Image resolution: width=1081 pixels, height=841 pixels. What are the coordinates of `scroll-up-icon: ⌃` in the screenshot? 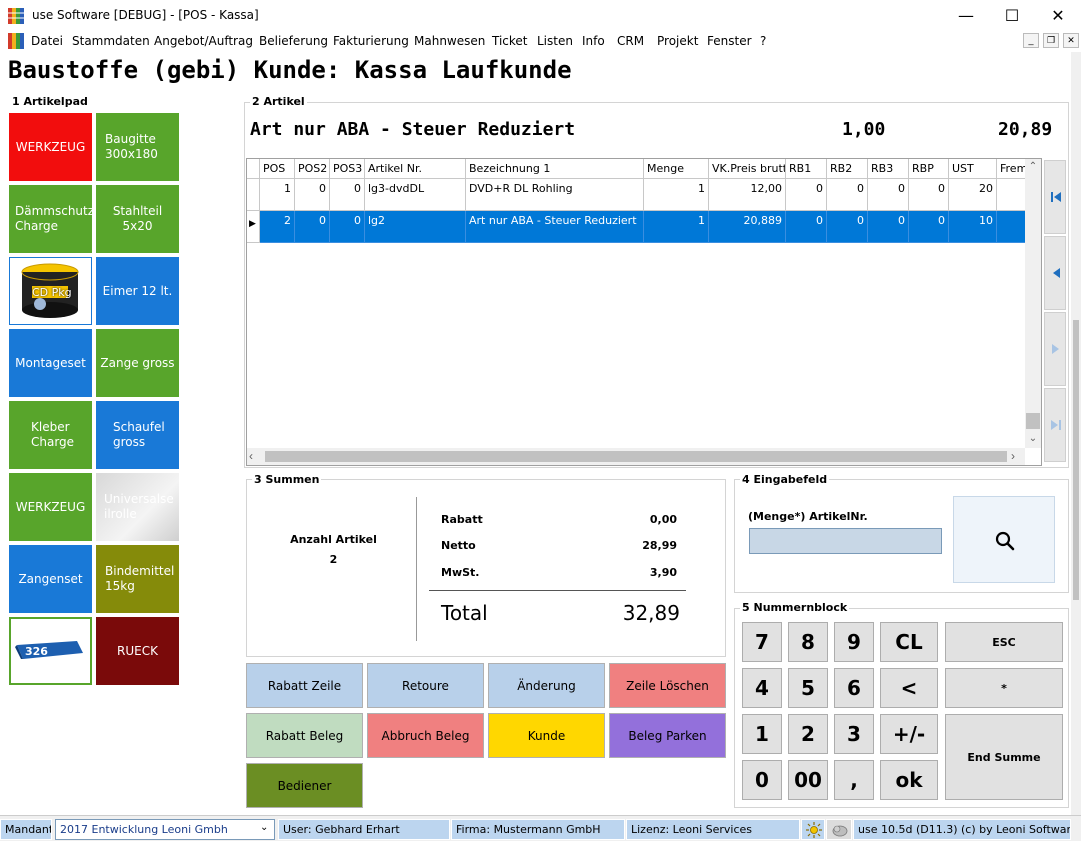 It's located at (1033, 167).